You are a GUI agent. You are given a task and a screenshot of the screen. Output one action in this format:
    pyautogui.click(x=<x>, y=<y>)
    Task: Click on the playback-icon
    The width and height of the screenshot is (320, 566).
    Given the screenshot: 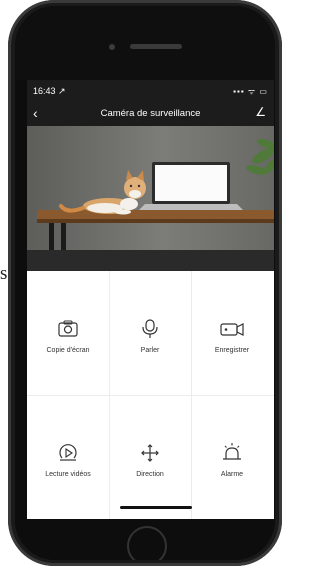 What is the action you would take?
    pyautogui.click(x=68, y=452)
    